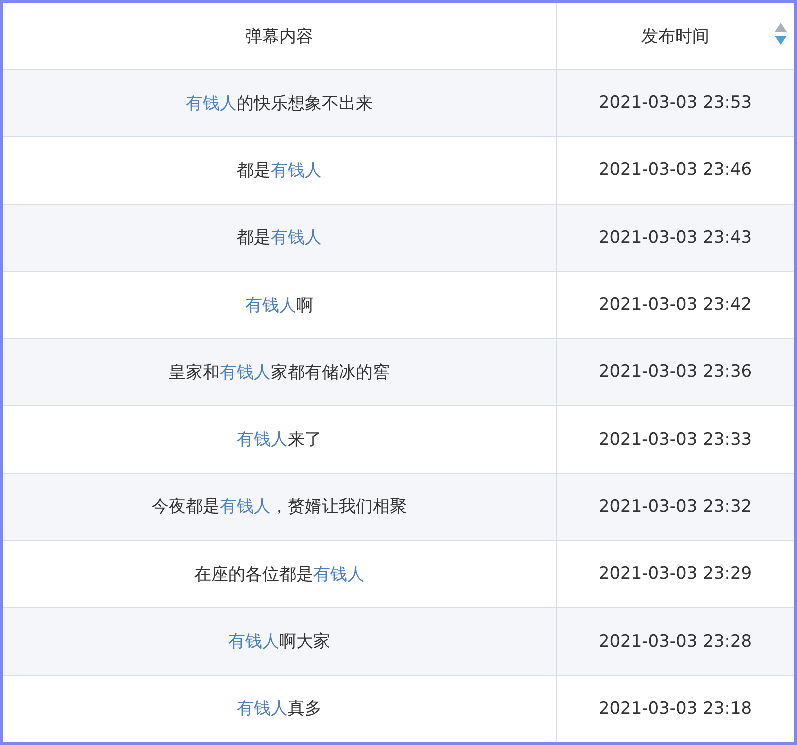  I want to click on table-cell: 有钱人啊大家, so click(280, 641).